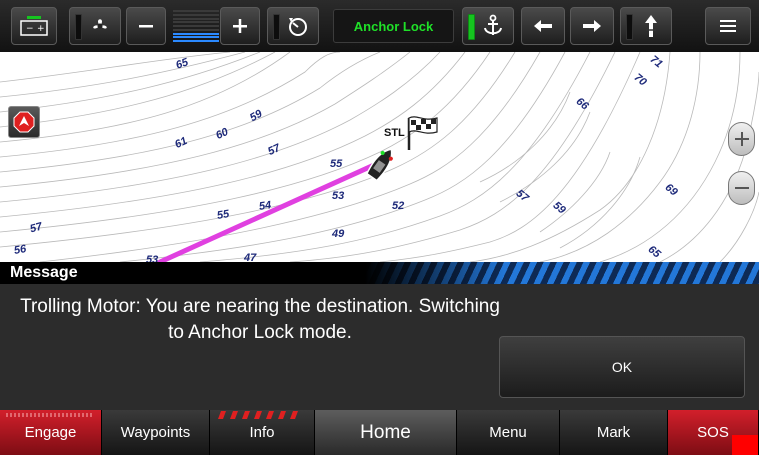 This screenshot has height=455, width=759. I want to click on message-title: Message, so click(44, 272).